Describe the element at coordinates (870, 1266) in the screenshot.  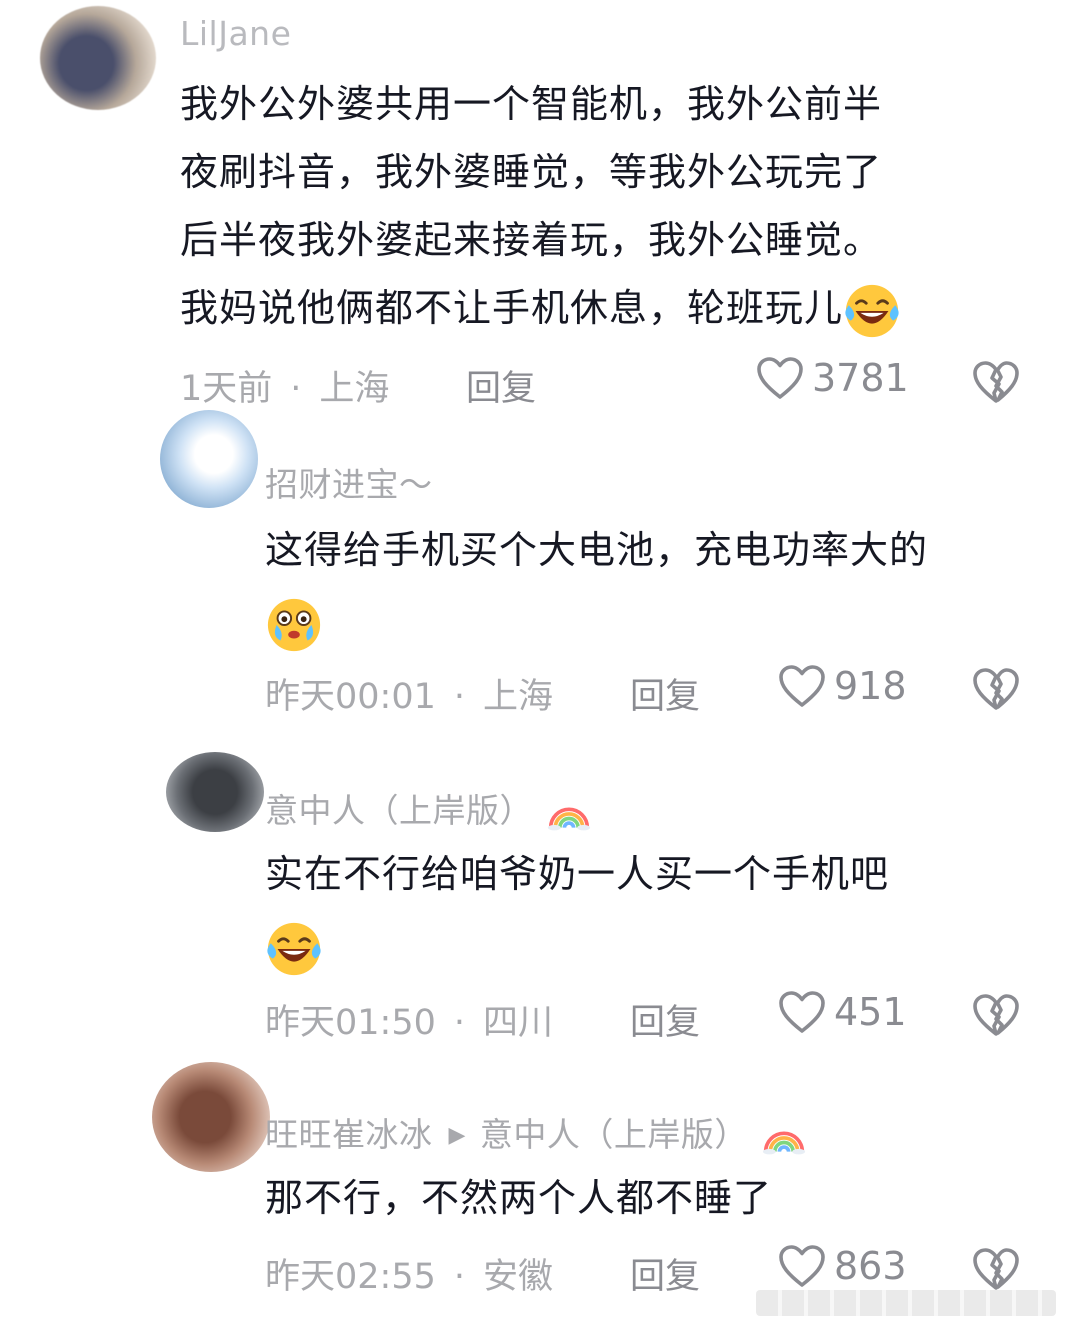
I see `like-count: 863` at that location.